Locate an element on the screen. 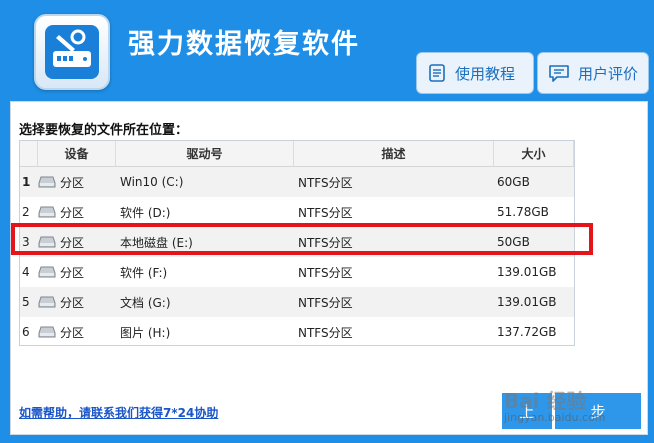 The height and width of the screenshot is (443, 654). chat-icon is located at coordinates (559, 73).